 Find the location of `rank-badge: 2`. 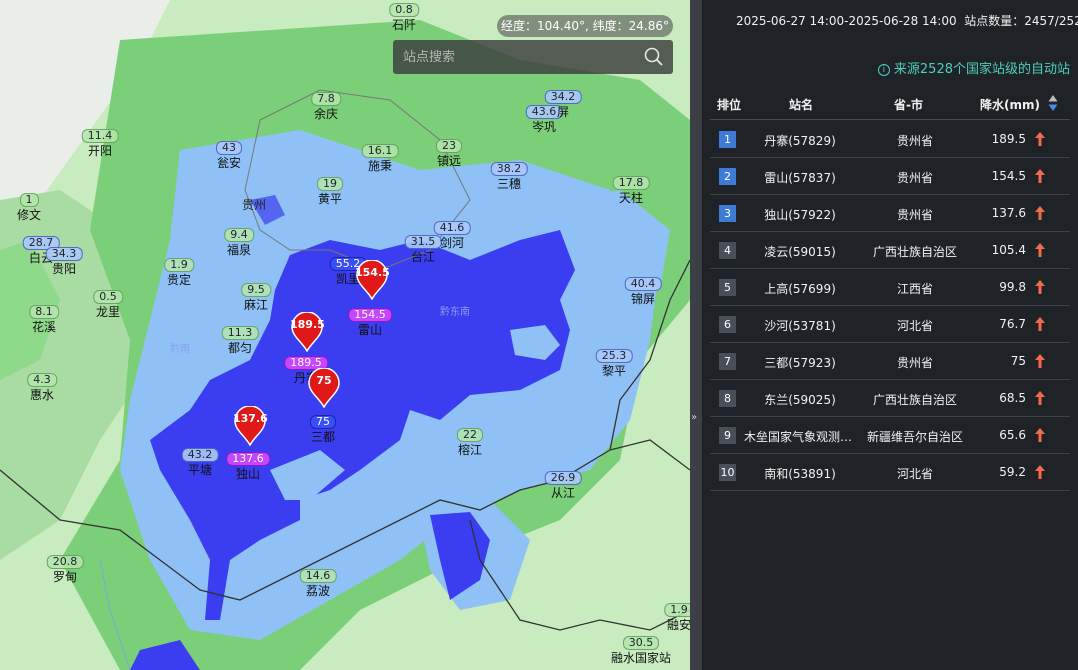

rank-badge: 2 is located at coordinates (727, 176).